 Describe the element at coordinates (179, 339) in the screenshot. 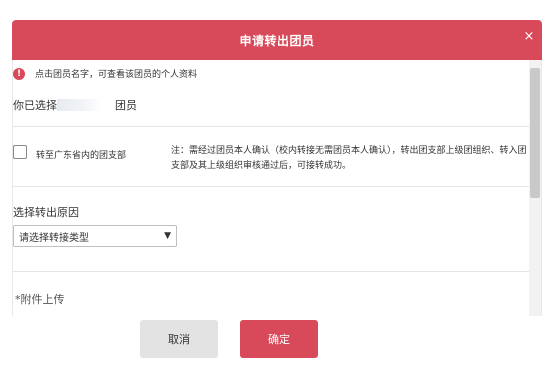

I see `cancel-button: 取消` at that location.